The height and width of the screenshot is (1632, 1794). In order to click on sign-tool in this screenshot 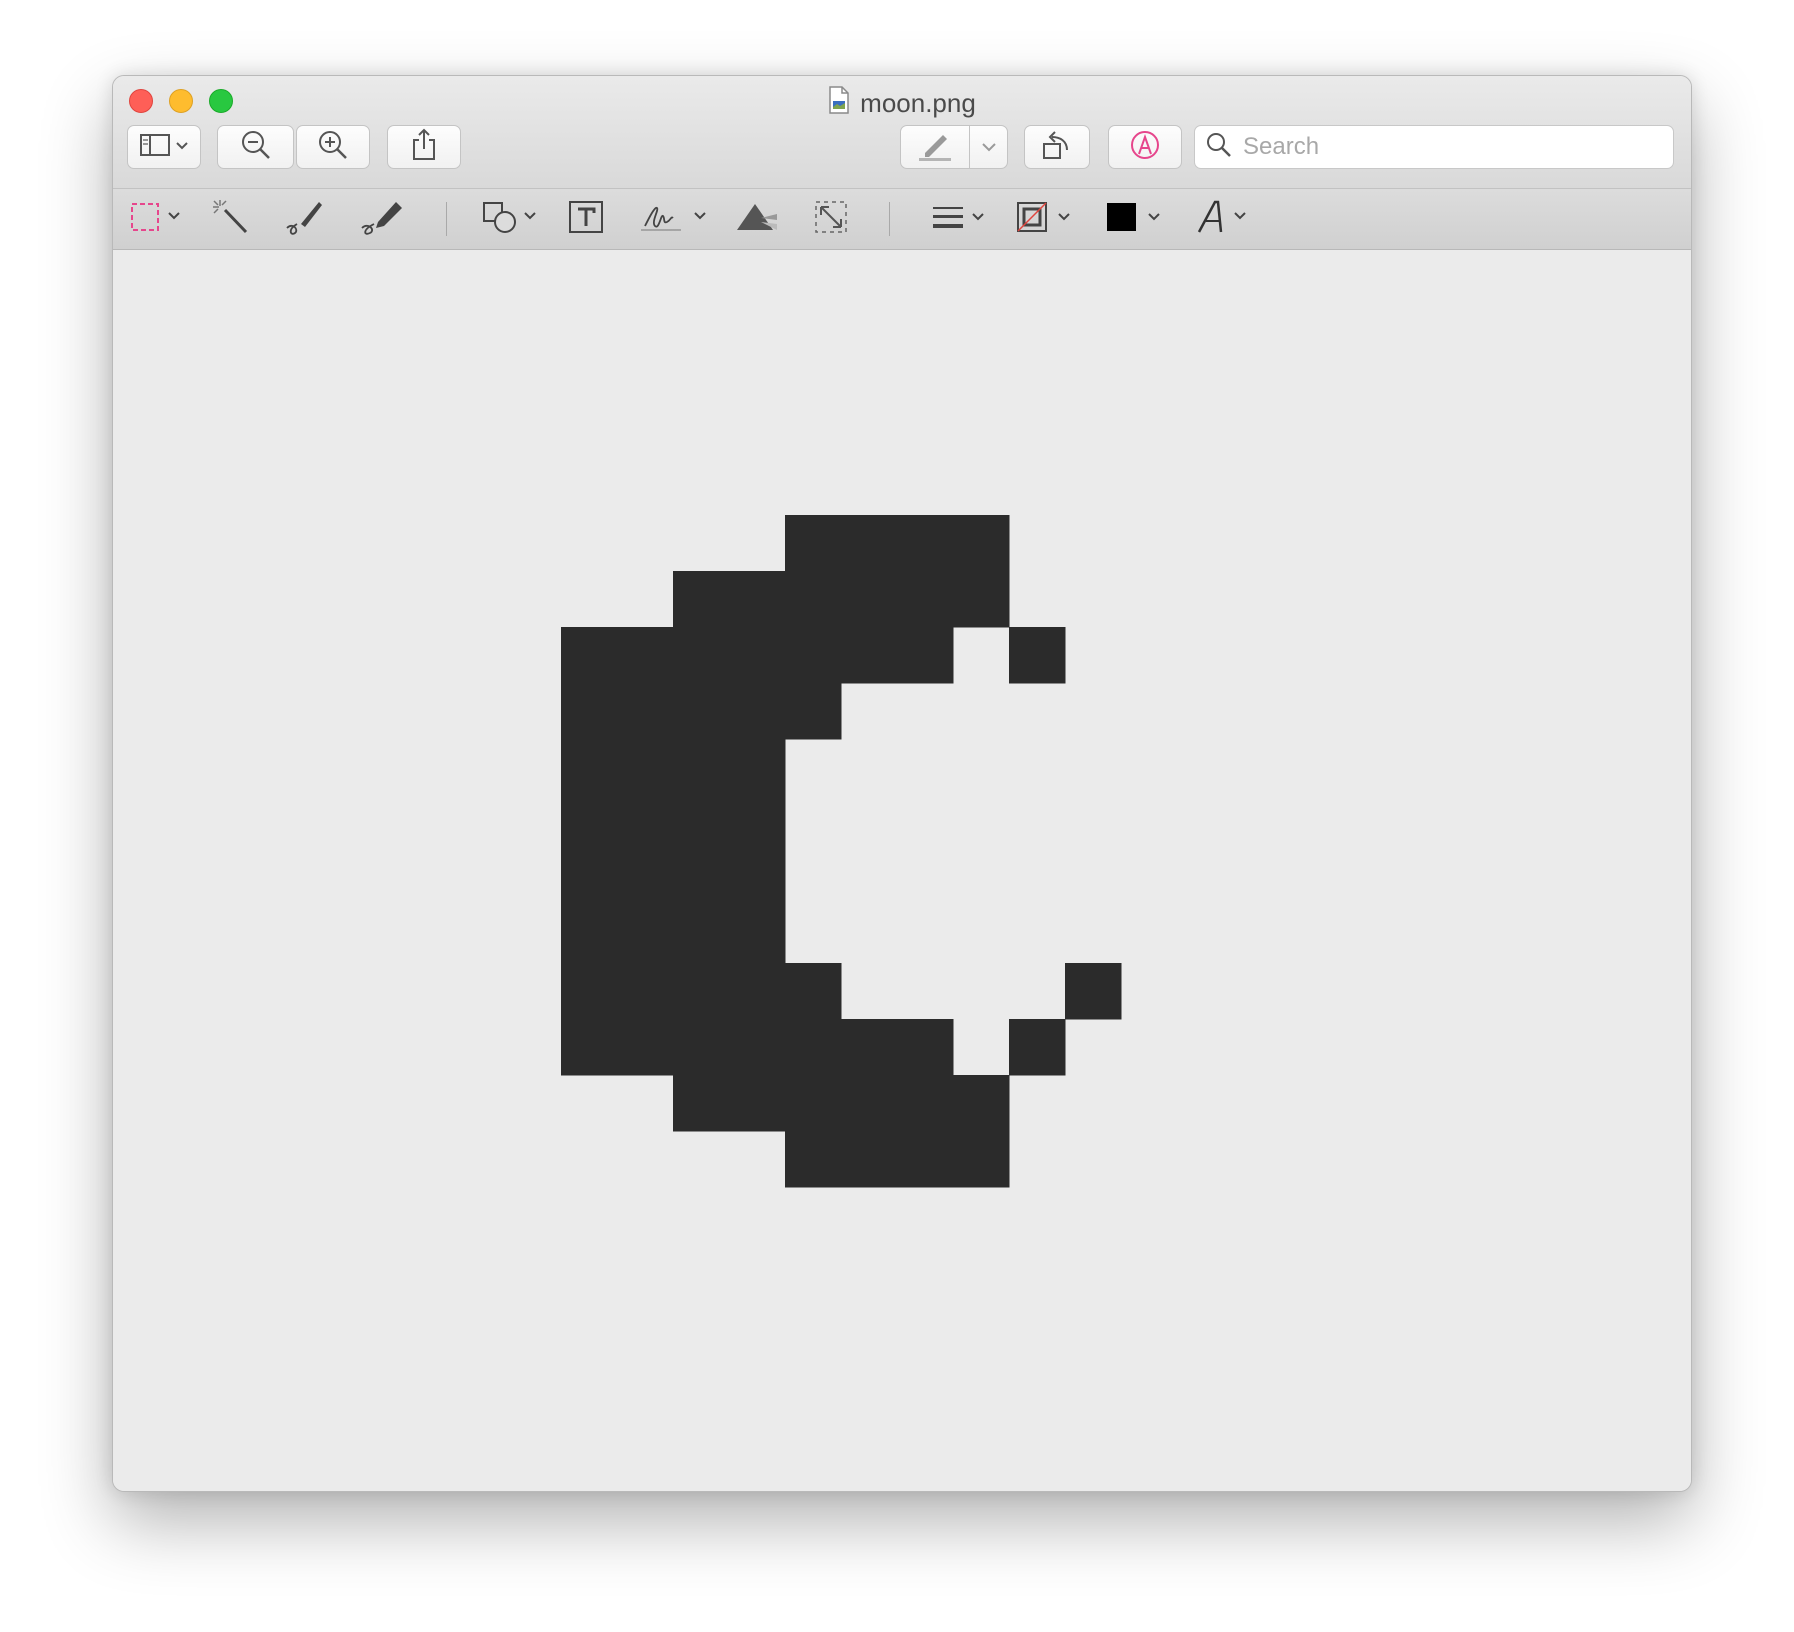, I will do `click(675, 219)`.